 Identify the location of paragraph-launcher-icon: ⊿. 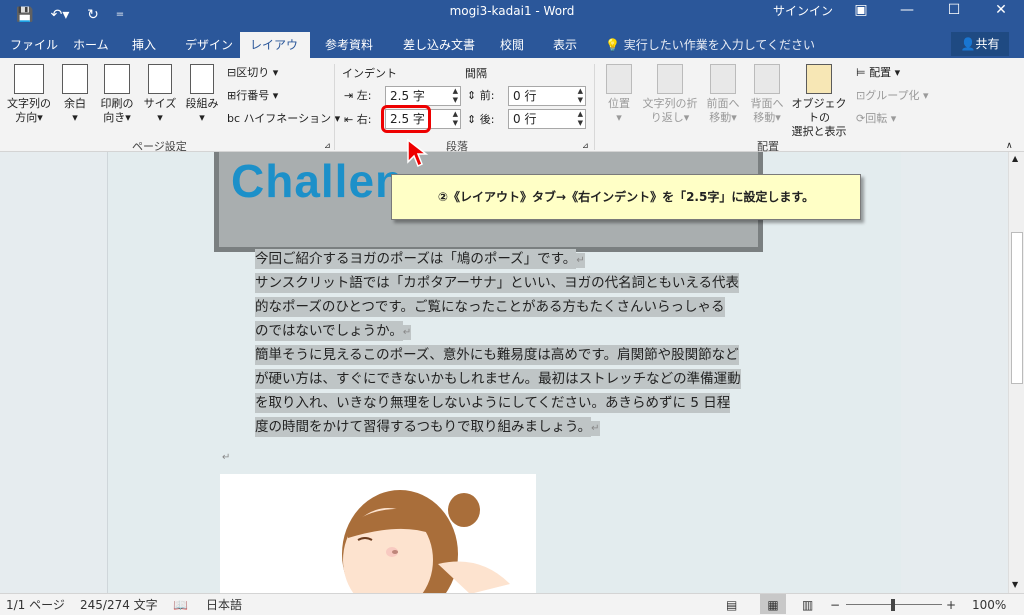
(585, 146).